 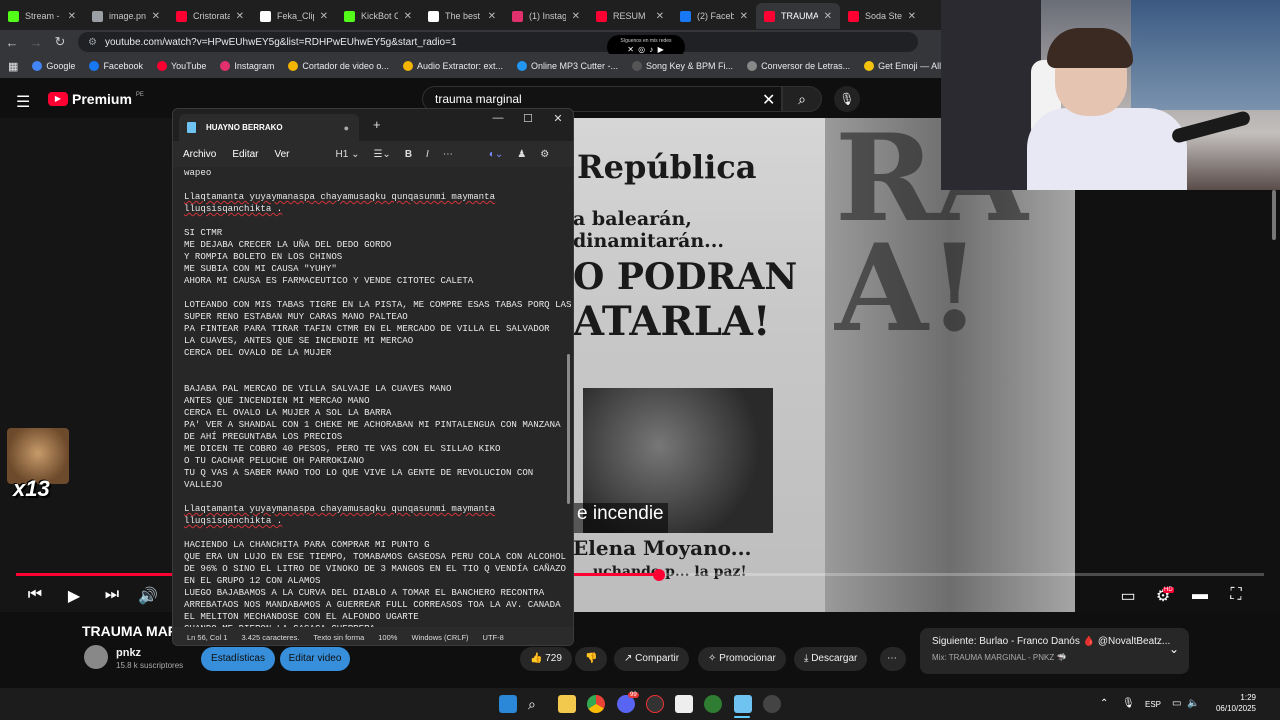 What do you see at coordinates (713, 704) in the screenshot?
I see `xbox-icon` at bounding box center [713, 704].